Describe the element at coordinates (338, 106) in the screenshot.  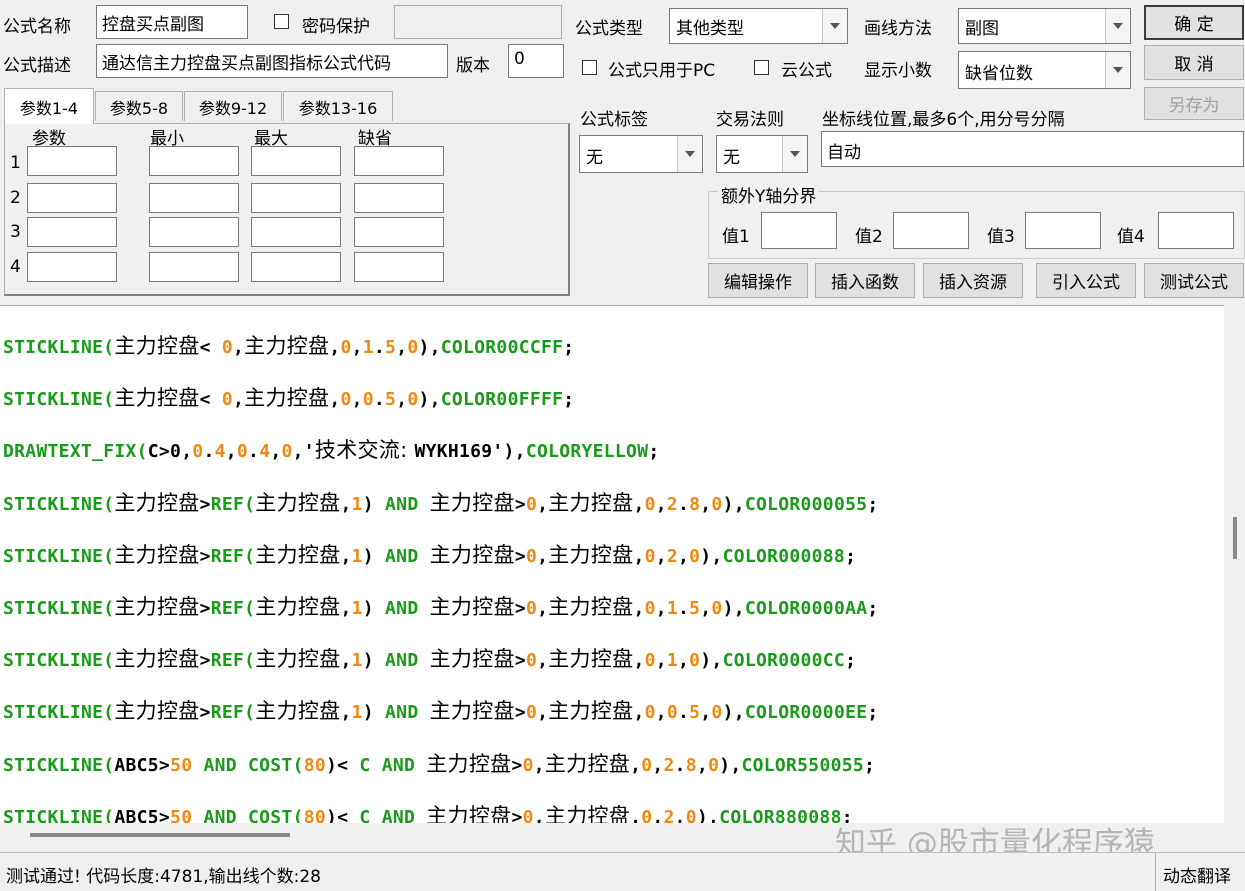
I see `tab-params-13-16: 参数13-16` at that location.